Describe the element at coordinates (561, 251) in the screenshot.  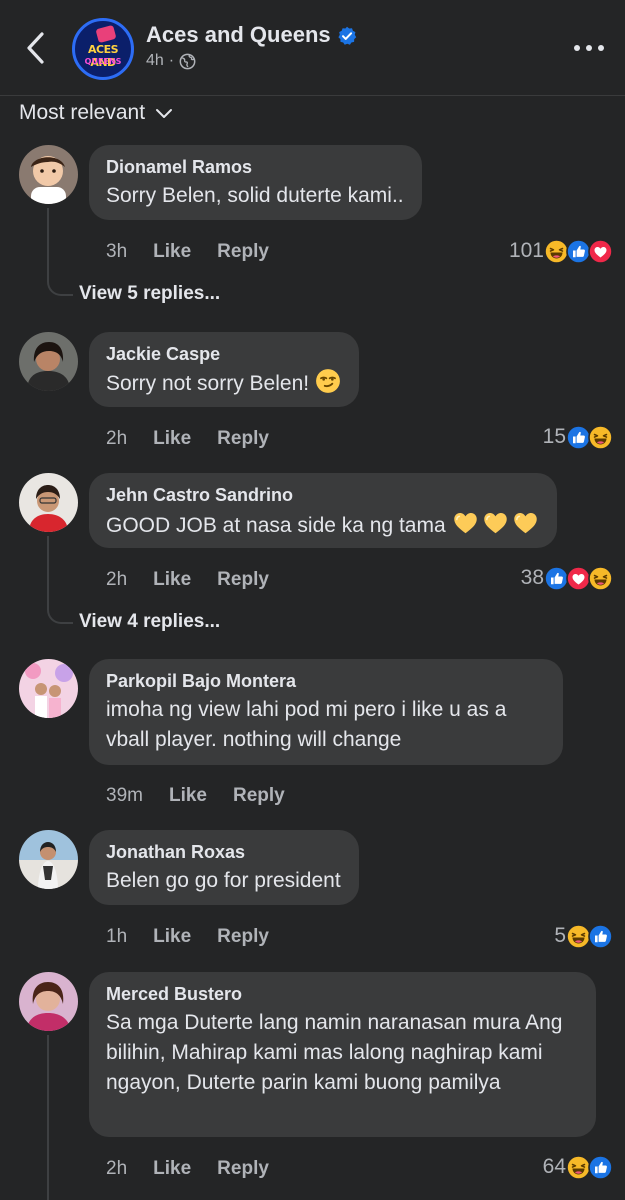
I see `reaction-summary: 101` at that location.